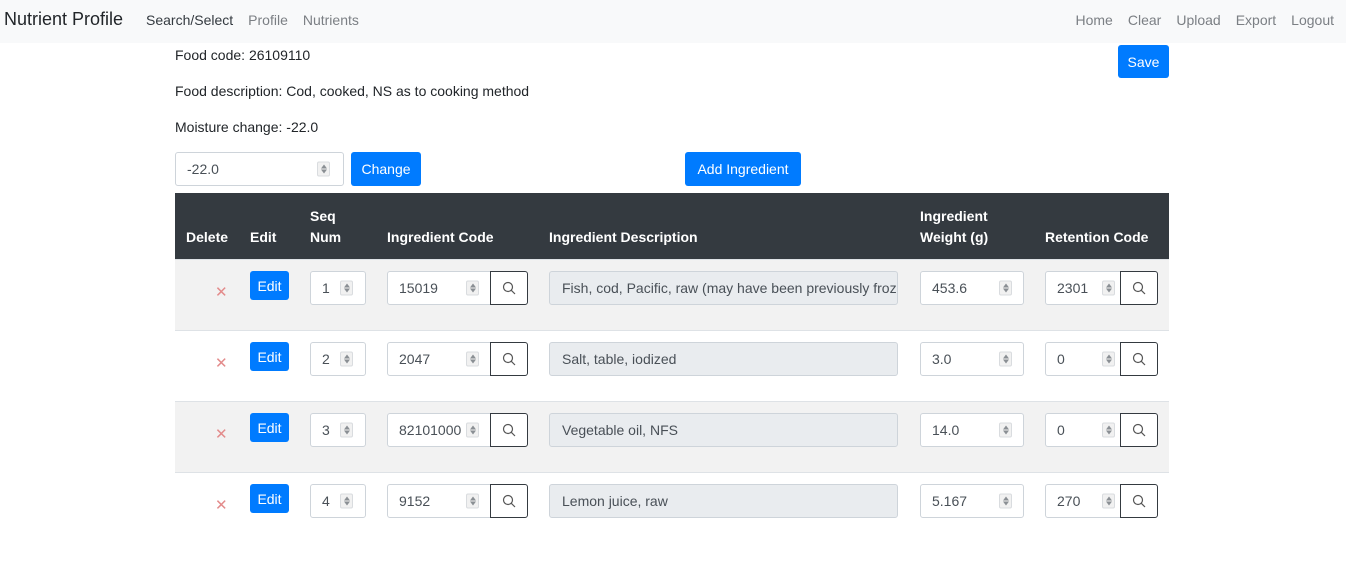 The height and width of the screenshot is (561, 1346). Describe the element at coordinates (743, 169) in the screenshot. I see `add-ingredient-button: Add Ingredient` at that location.